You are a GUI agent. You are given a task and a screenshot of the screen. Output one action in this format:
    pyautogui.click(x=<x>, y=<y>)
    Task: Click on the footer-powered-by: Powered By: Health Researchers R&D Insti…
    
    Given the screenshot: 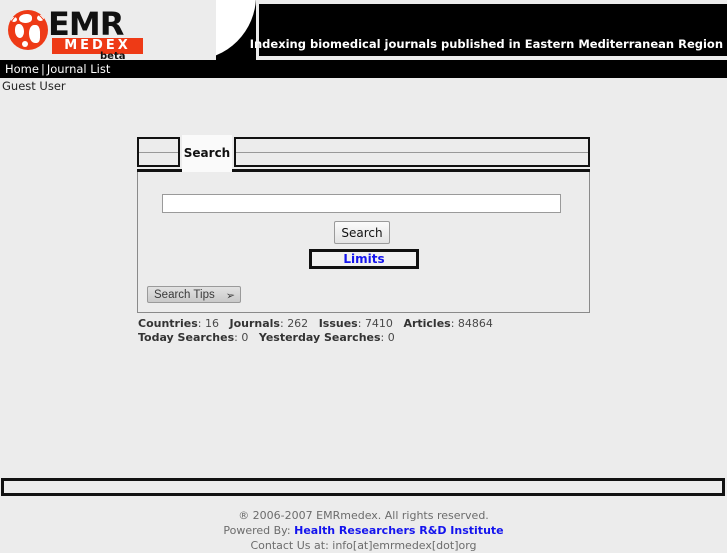 What is the action you would take?
    pyautogui.click(x=363, y=530)
    